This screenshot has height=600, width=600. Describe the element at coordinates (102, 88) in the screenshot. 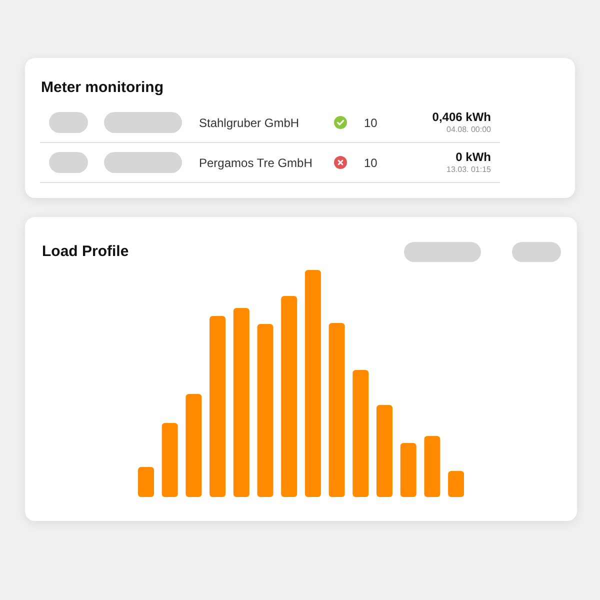

I see `card-title: Meter monitoring` at that location.